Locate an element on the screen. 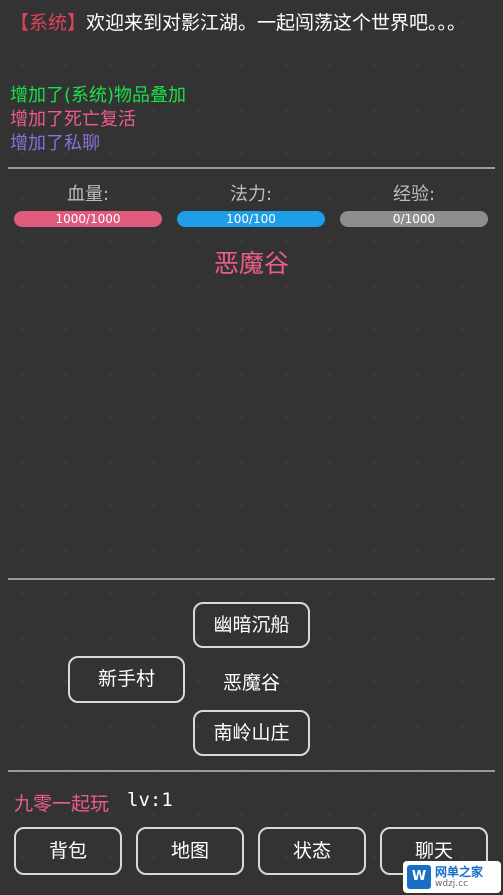 This screenshot has width=503, height=895. status-button: 状态 is located at coordinates (312, 851).